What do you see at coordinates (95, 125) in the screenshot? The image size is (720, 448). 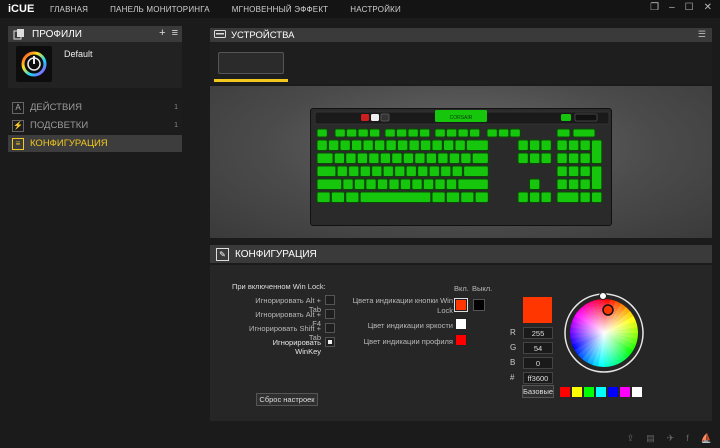 I see `sidebar-item-lighting: ⚡ ПОДСВЕТКИ 1` at bounding box center [95, 125].